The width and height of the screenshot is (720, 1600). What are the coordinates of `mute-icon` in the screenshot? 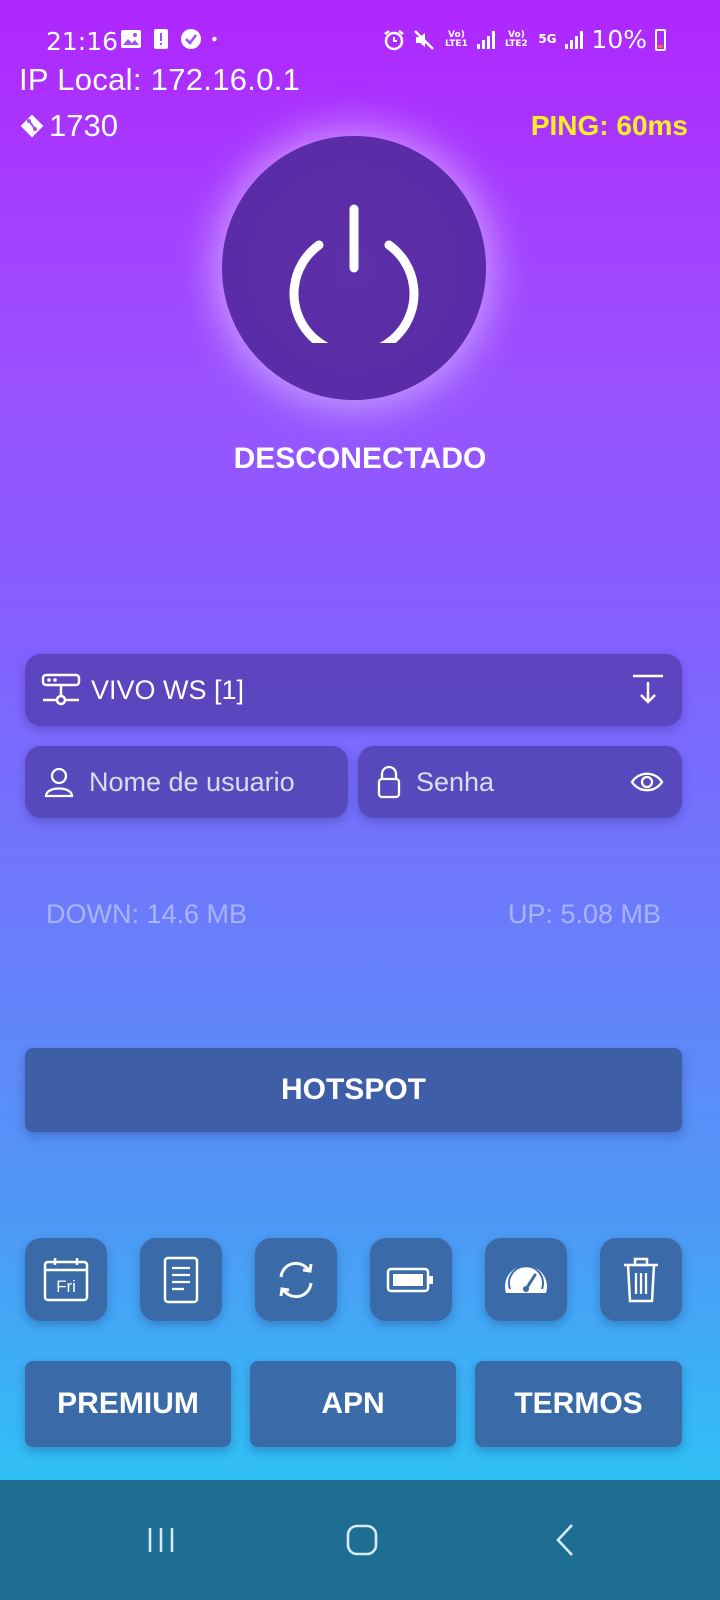 It's located at (424, 39).